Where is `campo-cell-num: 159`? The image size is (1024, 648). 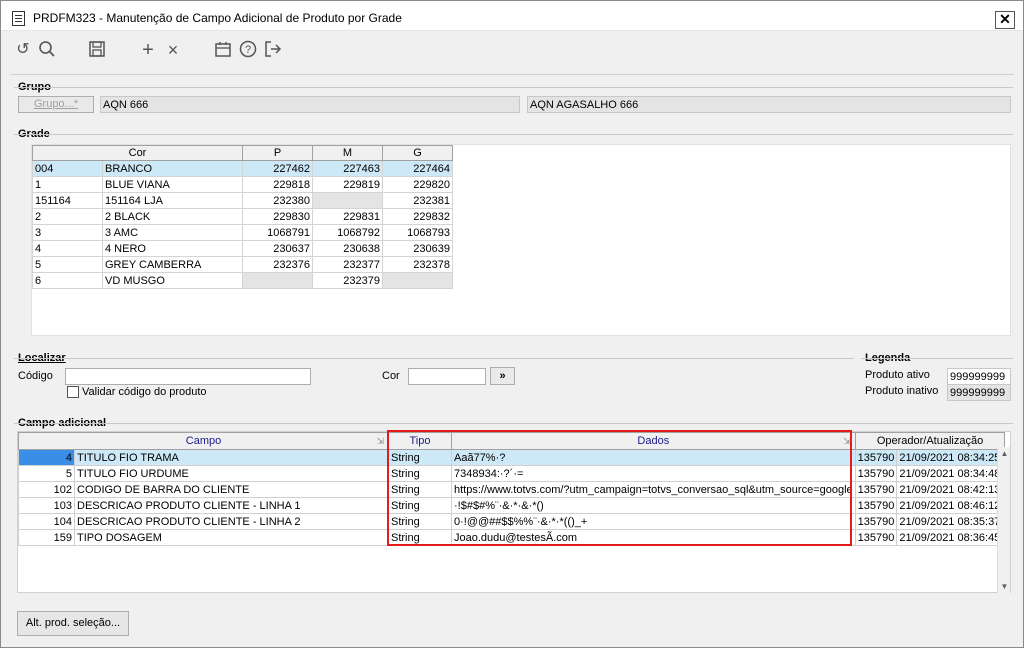
campo-cell-num: 159 is located at coordinates (46, 537).